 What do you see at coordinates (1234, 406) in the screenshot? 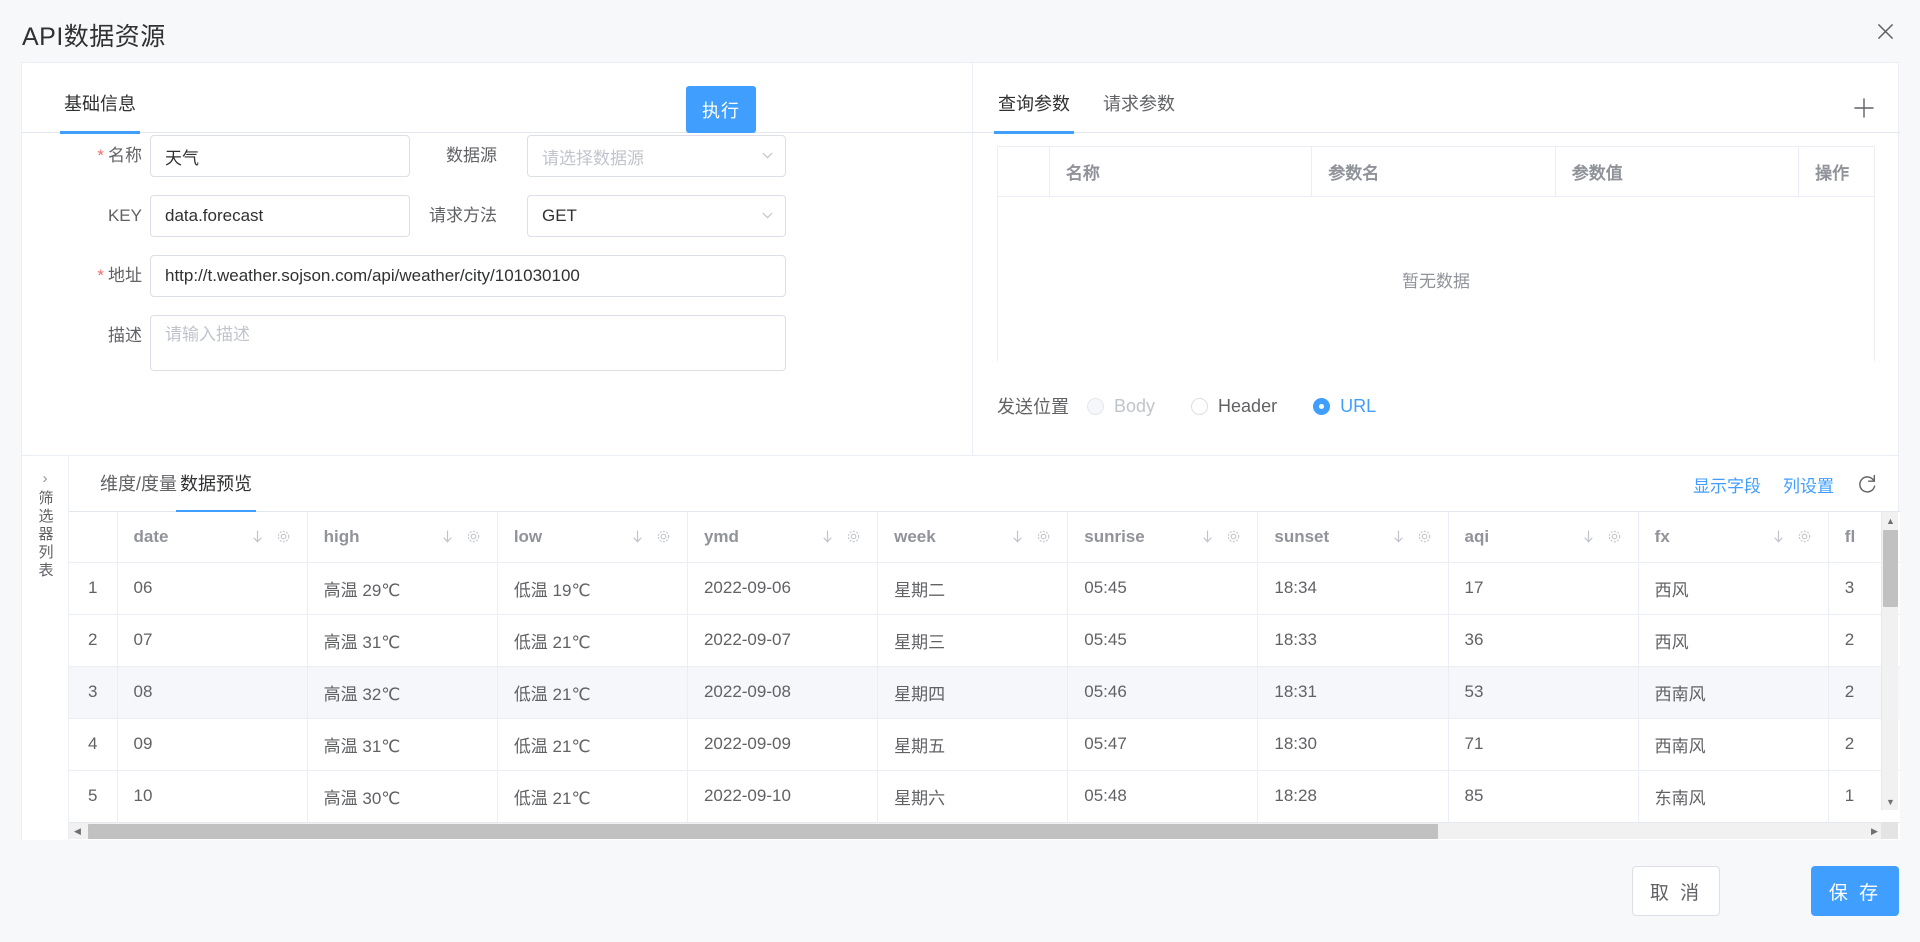
I see `radio-header: Header` at bounding box center [1234, 406].